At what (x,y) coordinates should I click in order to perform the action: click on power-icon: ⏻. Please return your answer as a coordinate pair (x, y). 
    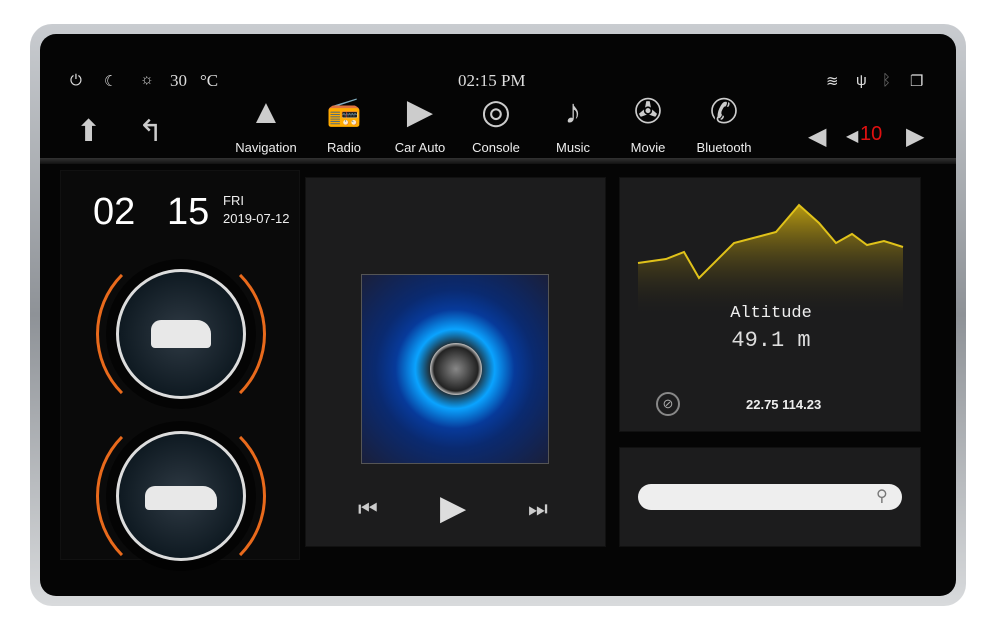
    Looking at the image, I should click on (76, 80).